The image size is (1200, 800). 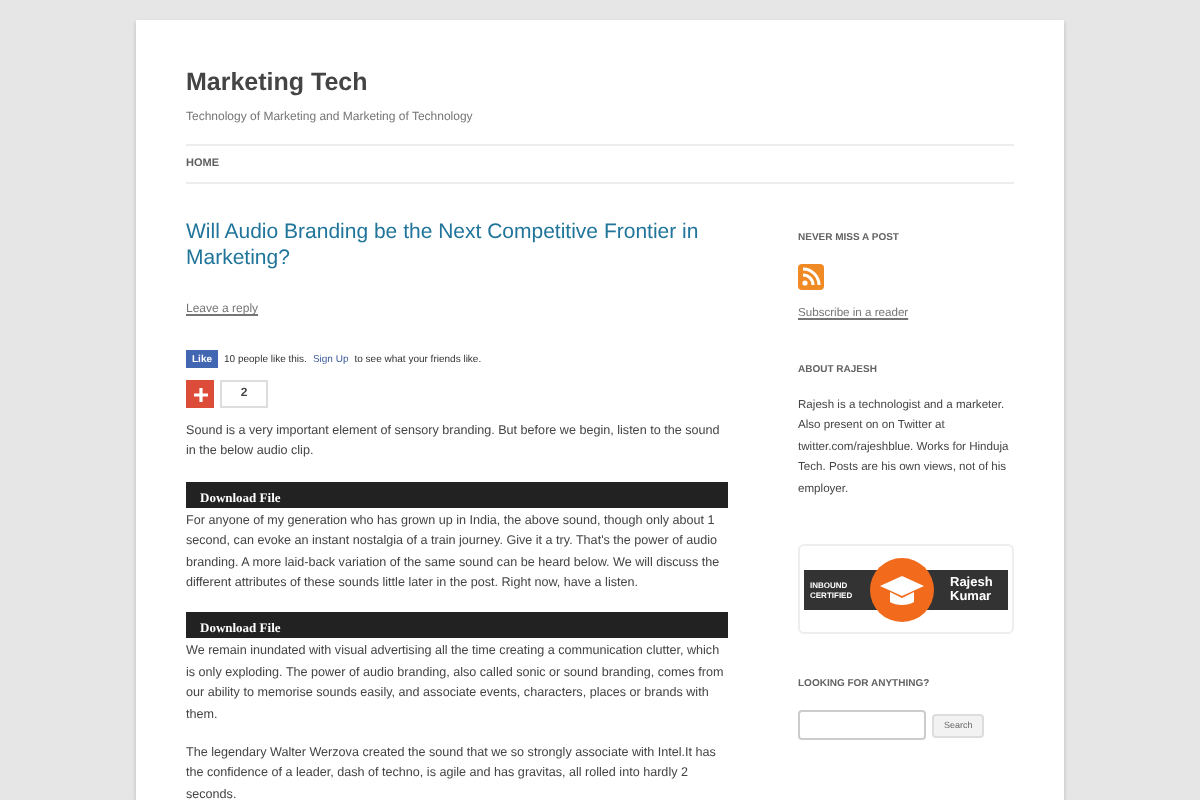 What do you see at coordinates (457, 246) in the screenshot?
I see `post-title: Will Audio Branding be the Next Competitive Frontier in Marketing?` at bounding box center [457, 246].